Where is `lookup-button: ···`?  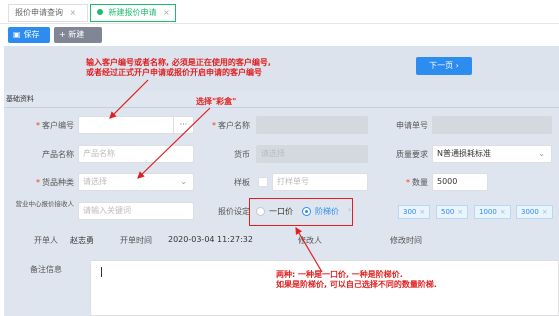 lookup-button: ··· is located at coordinates (183, 125).